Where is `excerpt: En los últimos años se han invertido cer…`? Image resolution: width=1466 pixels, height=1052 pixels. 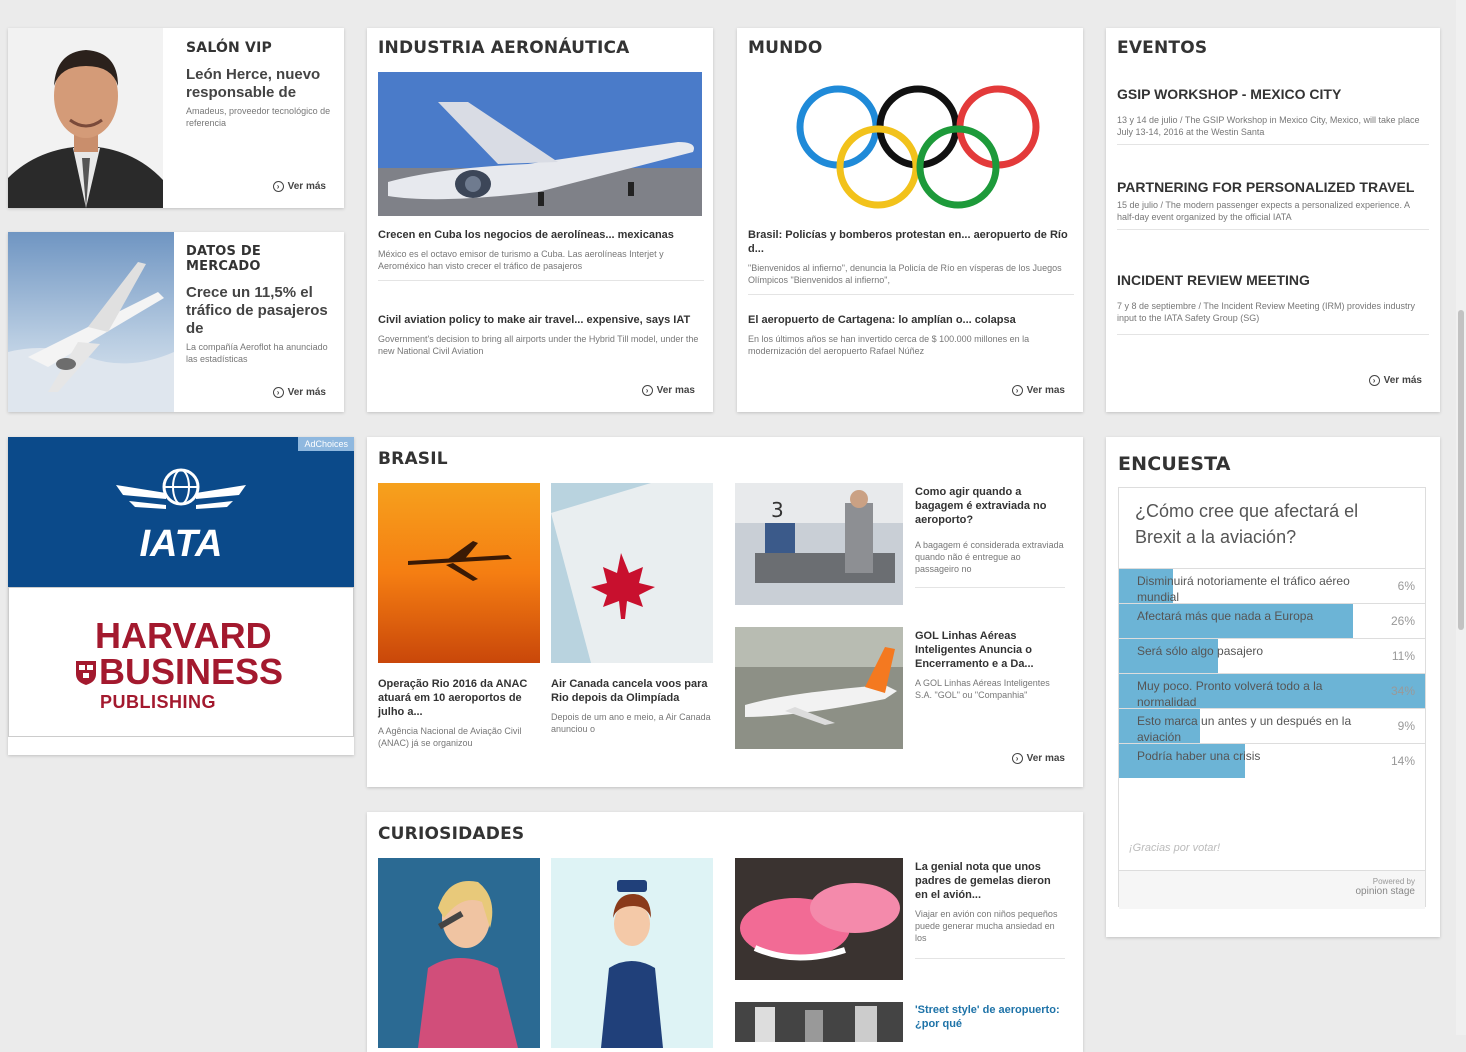 excerpt: En los últimos años se han invertido cer… is located at coordinates (889, 345).